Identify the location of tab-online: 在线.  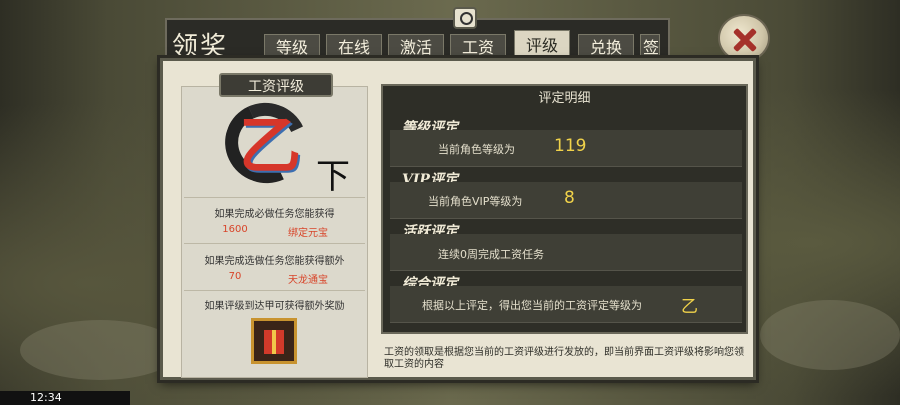
(354, 47).